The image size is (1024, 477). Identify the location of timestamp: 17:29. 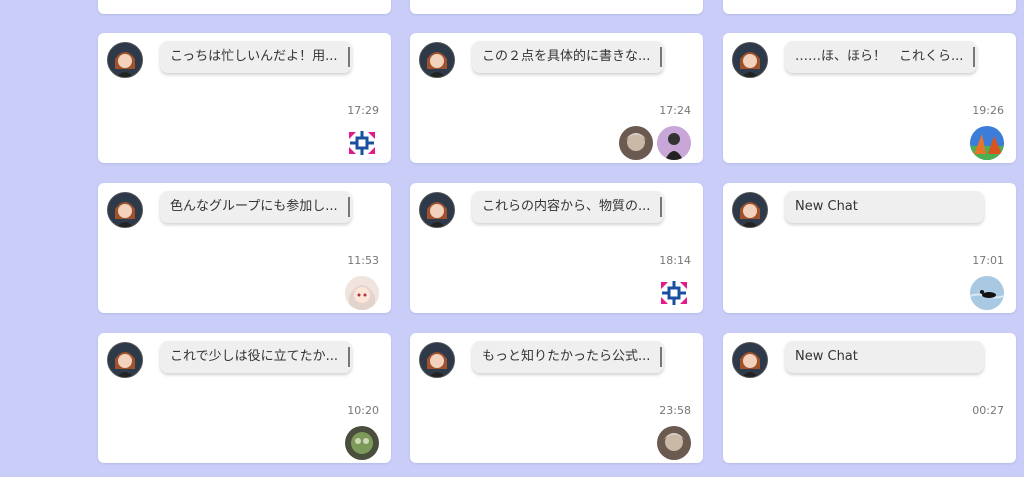
(363, 110).